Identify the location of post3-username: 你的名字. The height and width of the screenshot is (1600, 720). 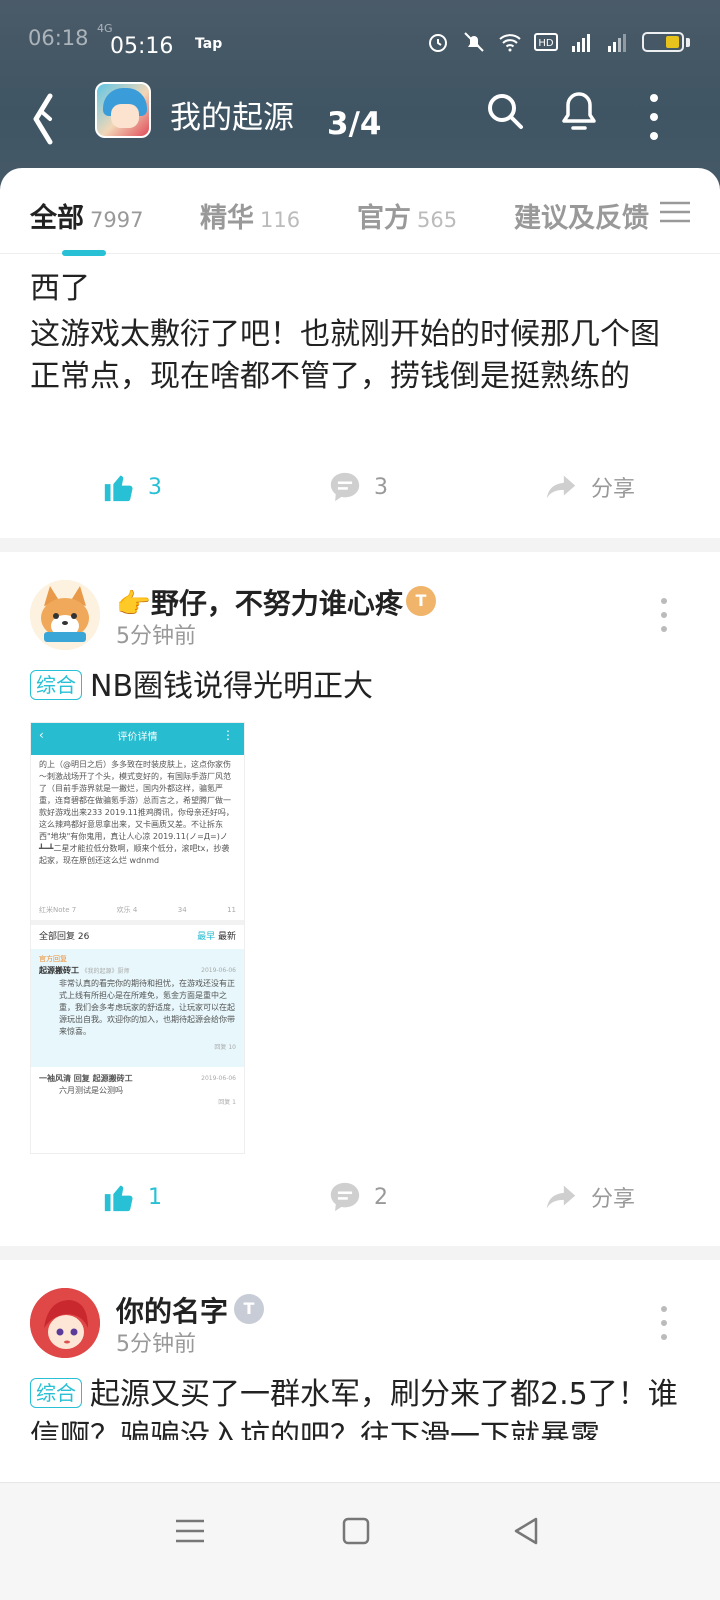
(172, 1310).